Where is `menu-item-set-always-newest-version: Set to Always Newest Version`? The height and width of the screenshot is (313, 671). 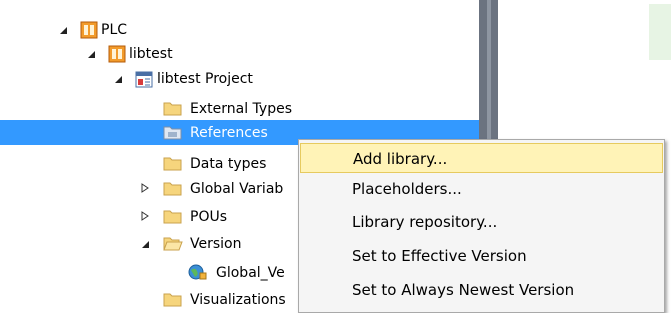
menu-item-set-always-newest-version: Set to Always Newest Version is located at coordinates (481, 290).